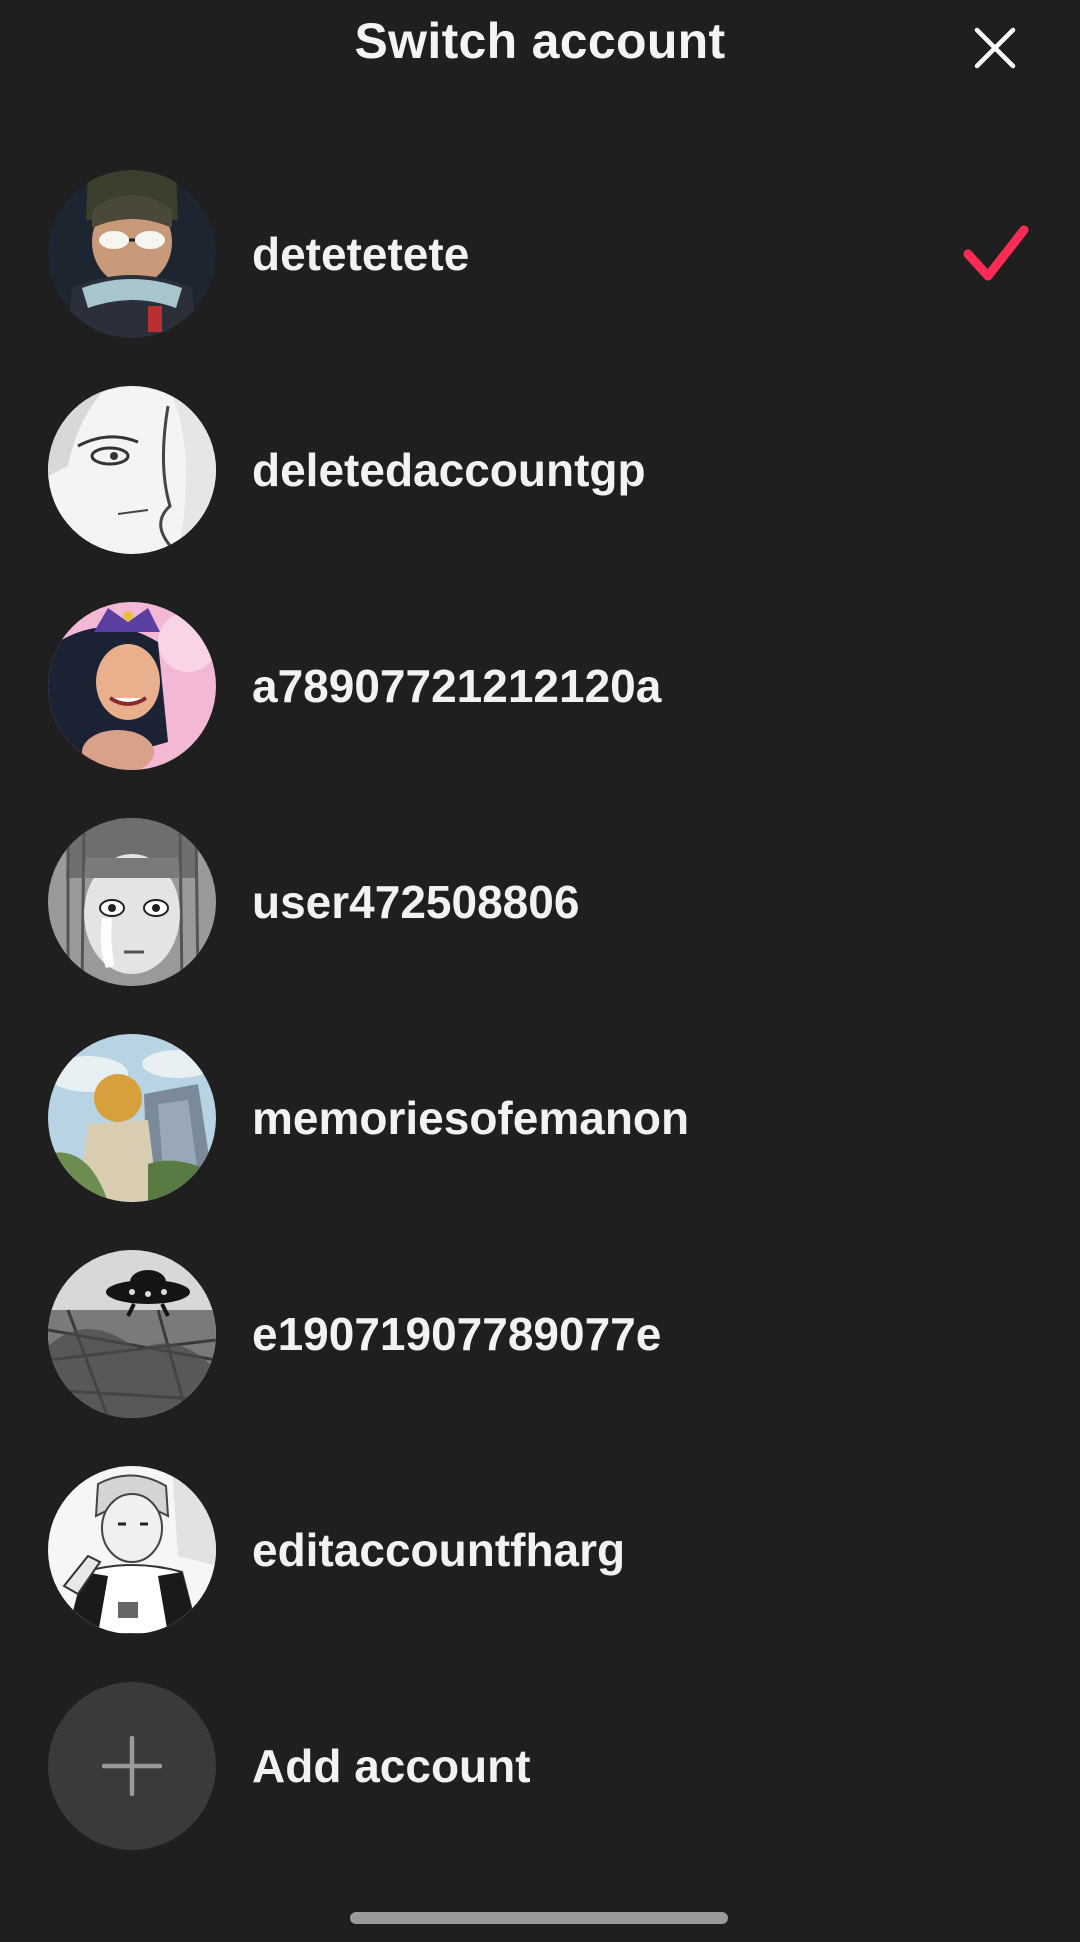 Image resolution: width=1080 pixels, height=1942 pixels. I want to click on home-indicator, so click(539, 1918).